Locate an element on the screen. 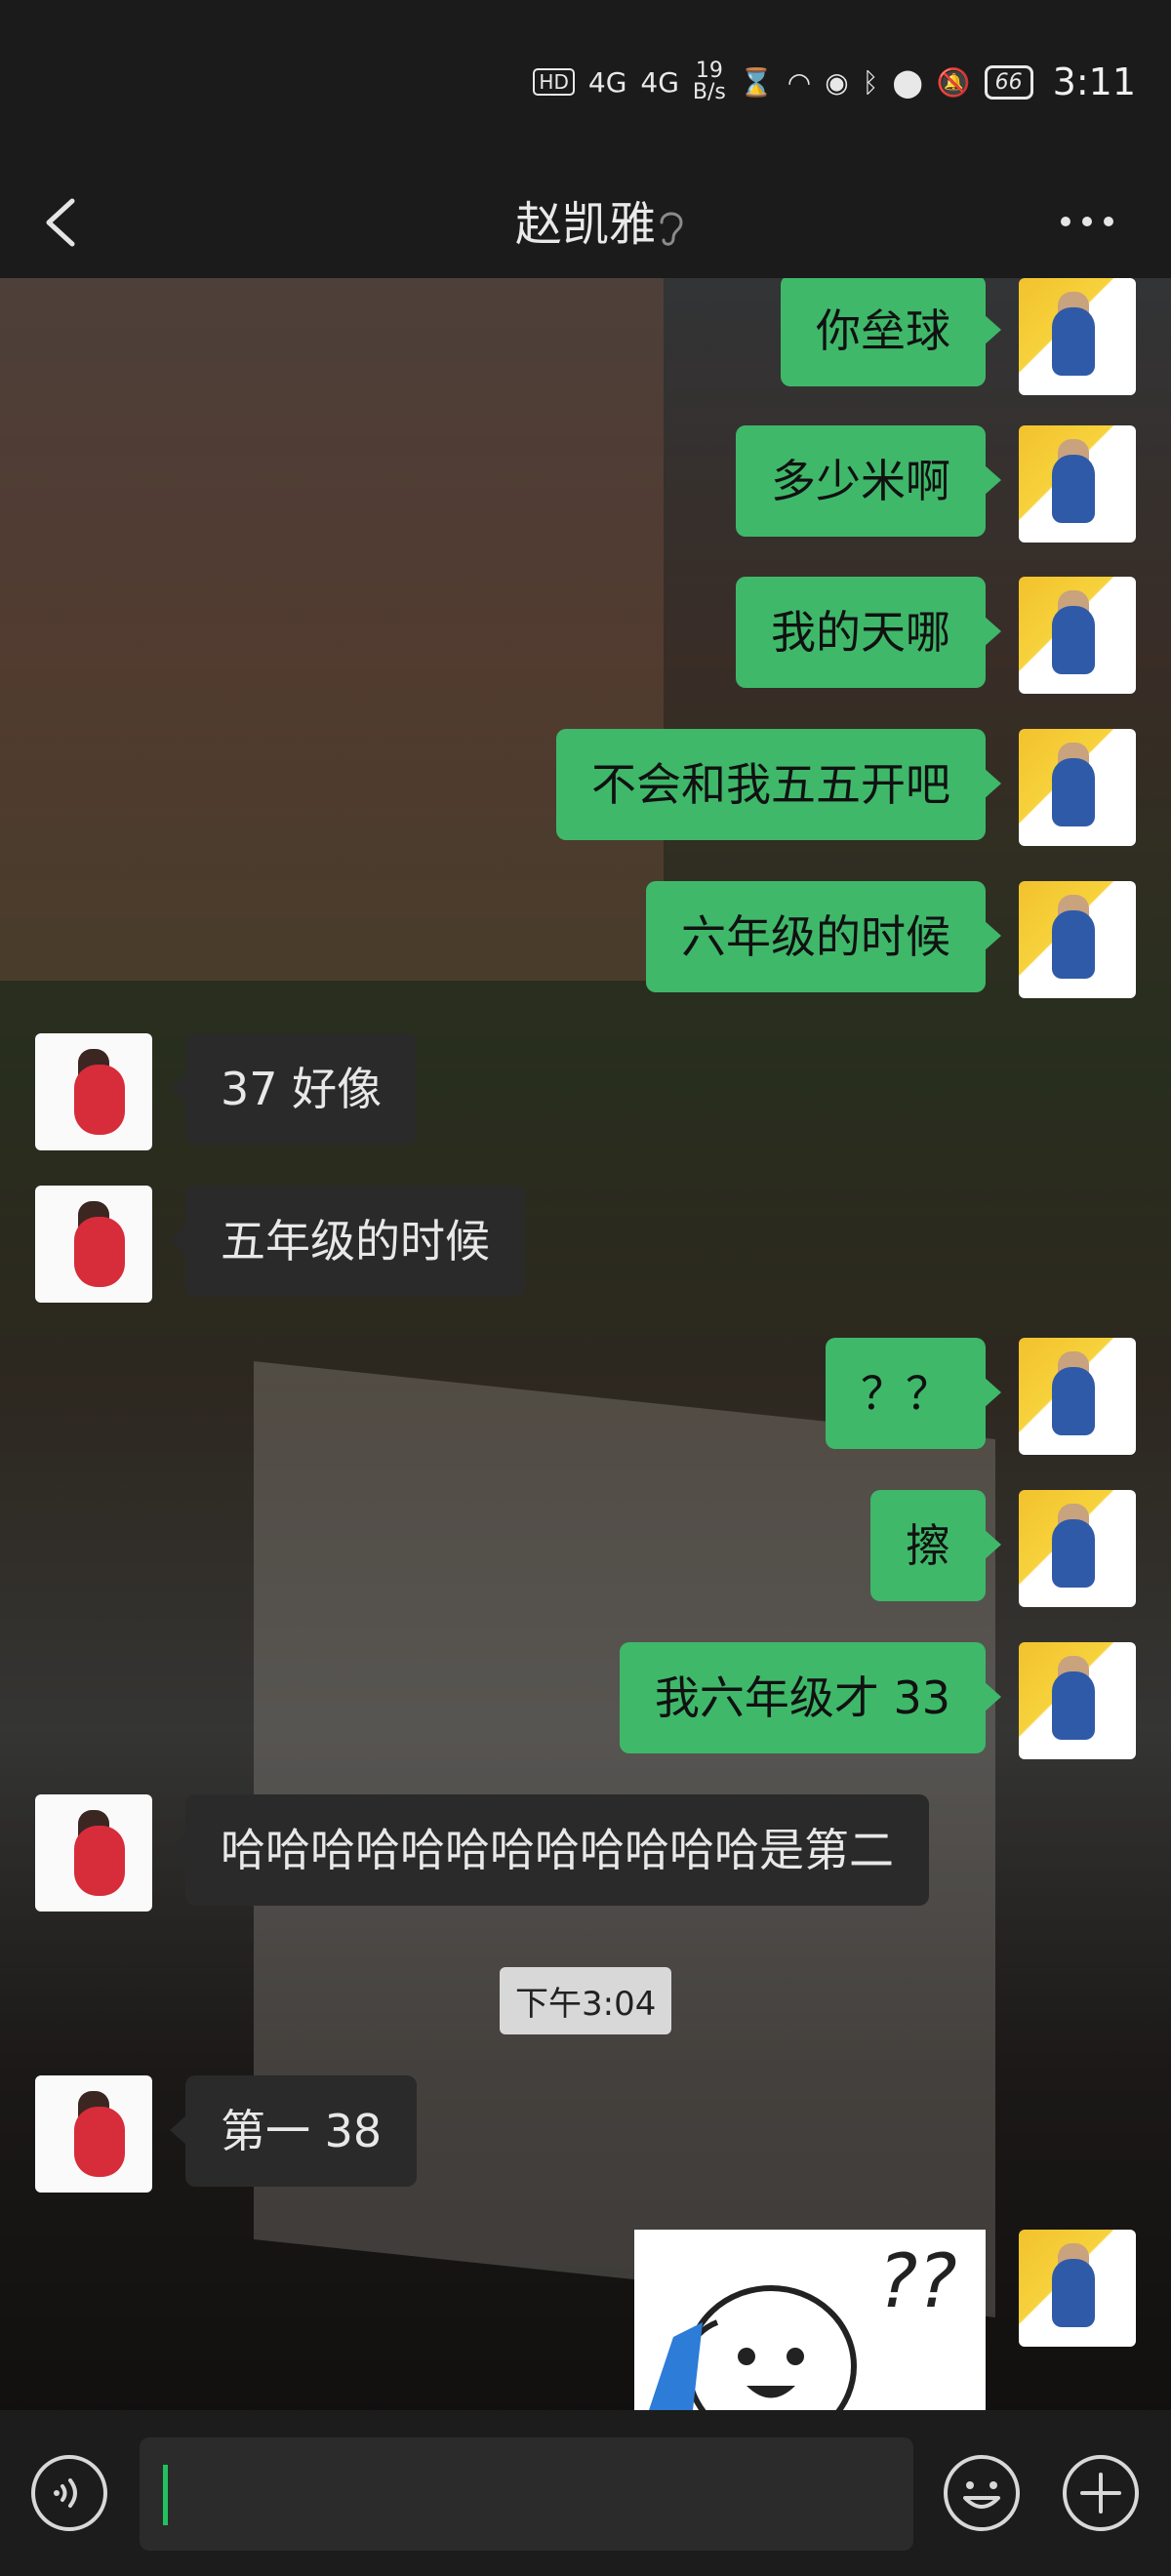 The height and width of the screenshot is (2576, 1171). input-bar is located at coordinates (585, 2493).